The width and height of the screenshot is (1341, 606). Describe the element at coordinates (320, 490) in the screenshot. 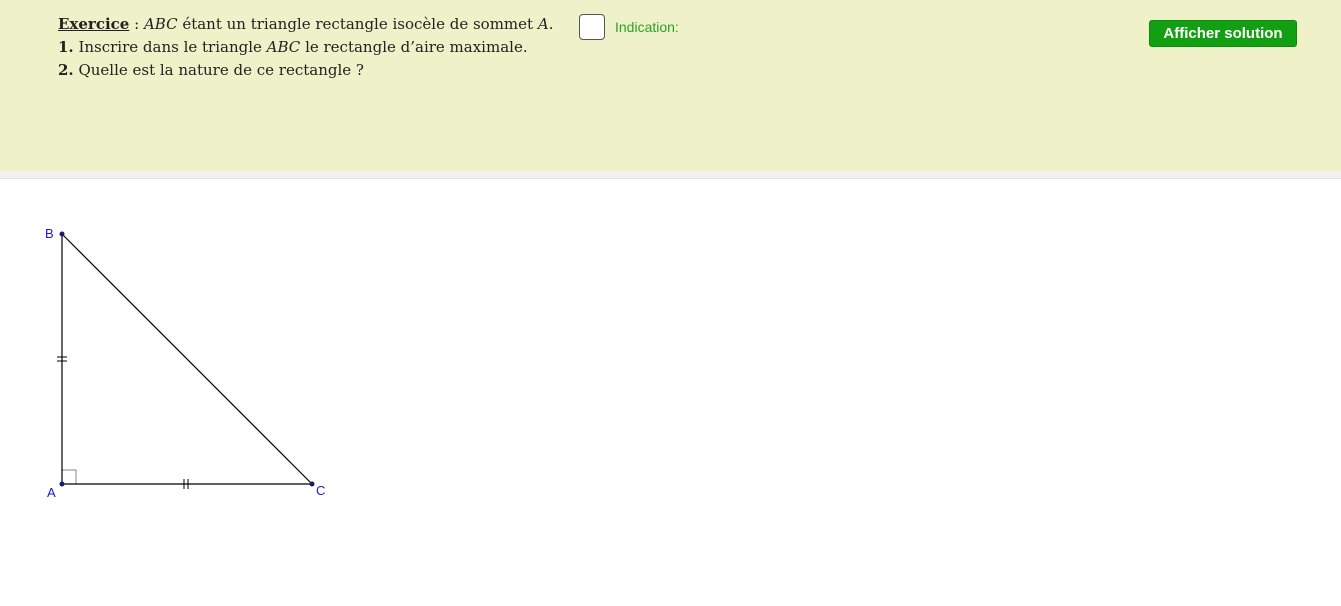

I see `point-c-label: C` at that location.